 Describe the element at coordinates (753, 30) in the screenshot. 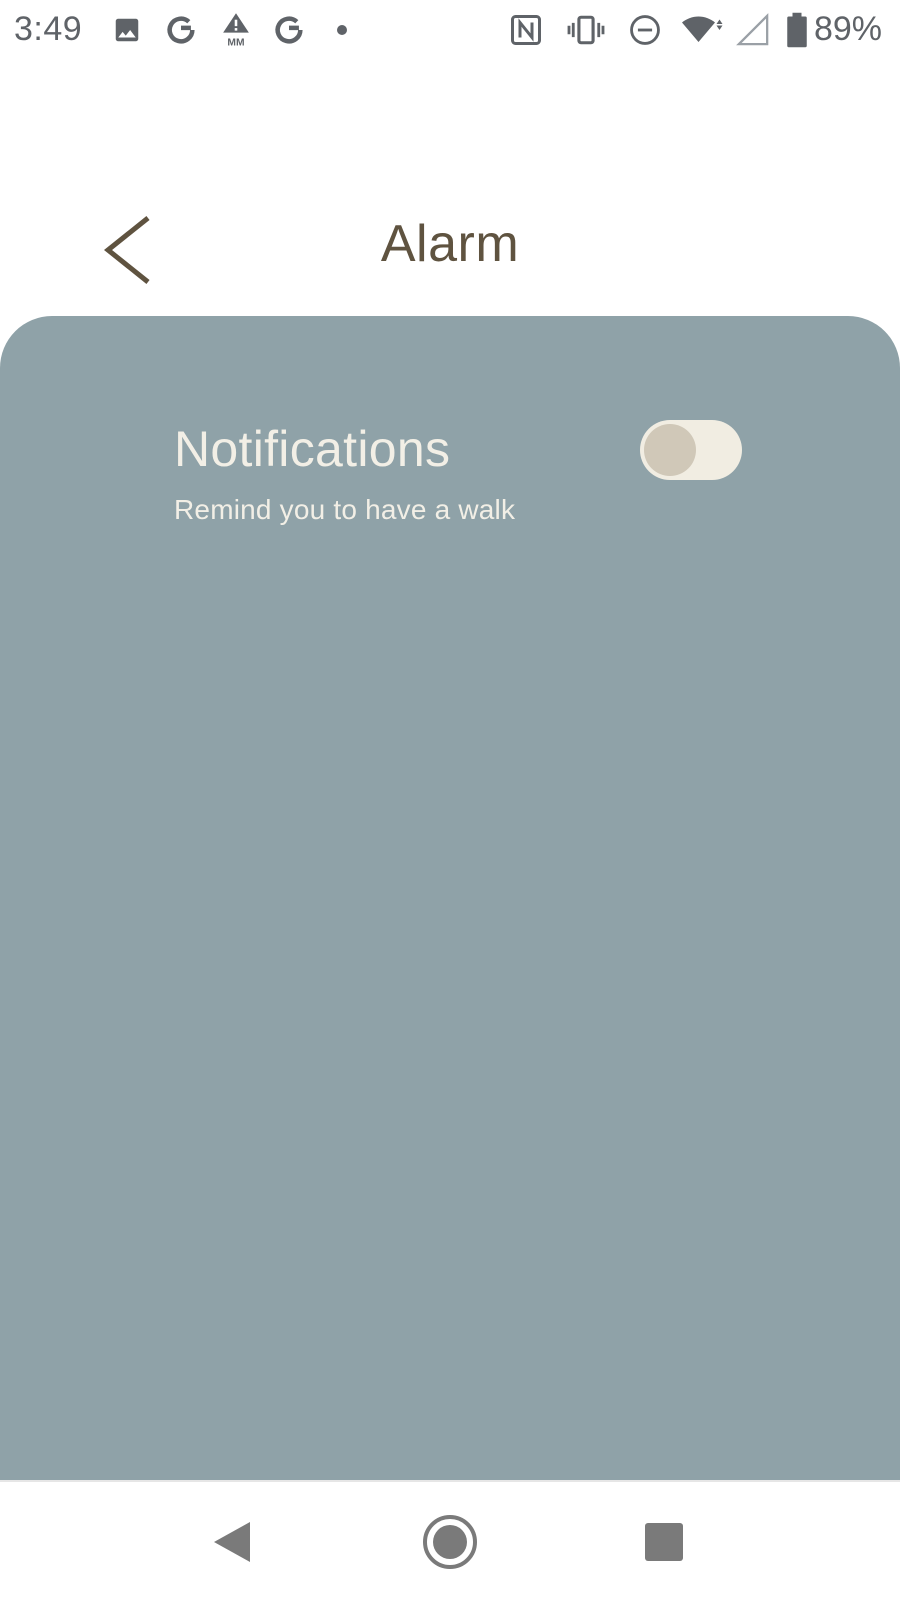

I see `cell-signal-icon` at that location.